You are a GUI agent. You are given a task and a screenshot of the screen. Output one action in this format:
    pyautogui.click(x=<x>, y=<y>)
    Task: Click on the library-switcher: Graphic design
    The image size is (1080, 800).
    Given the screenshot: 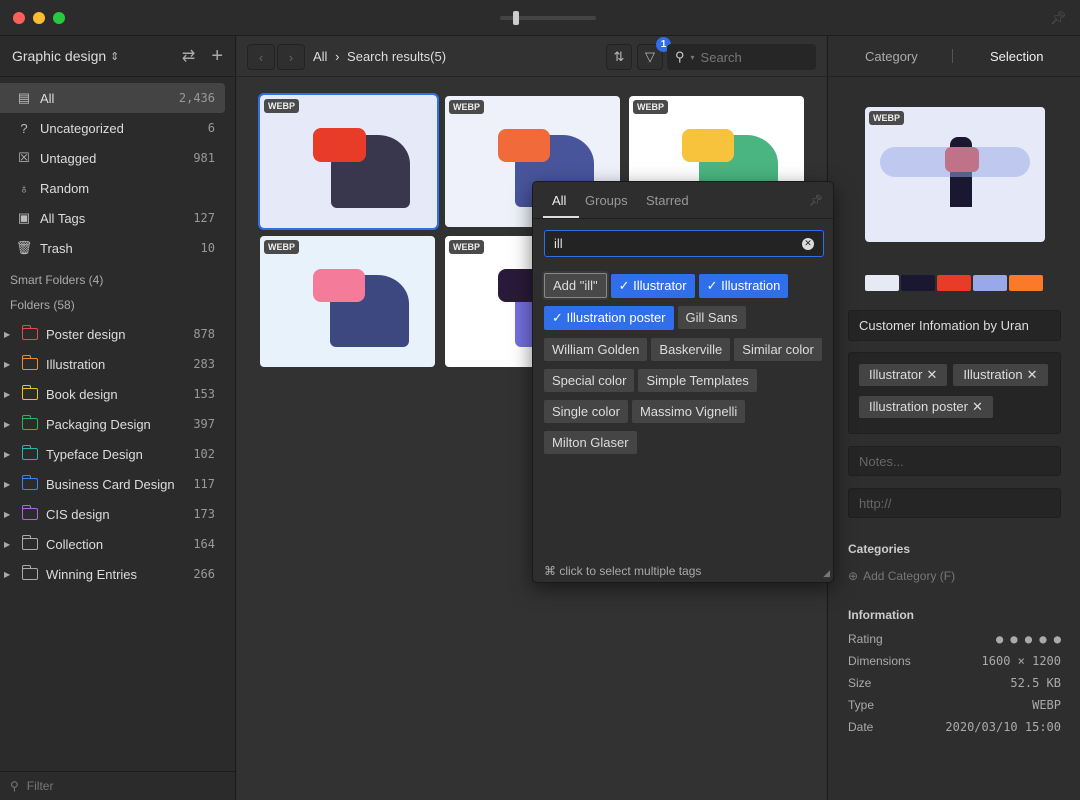 What is the action you would take?
    pyautogui.click(x=59, y=56)
    